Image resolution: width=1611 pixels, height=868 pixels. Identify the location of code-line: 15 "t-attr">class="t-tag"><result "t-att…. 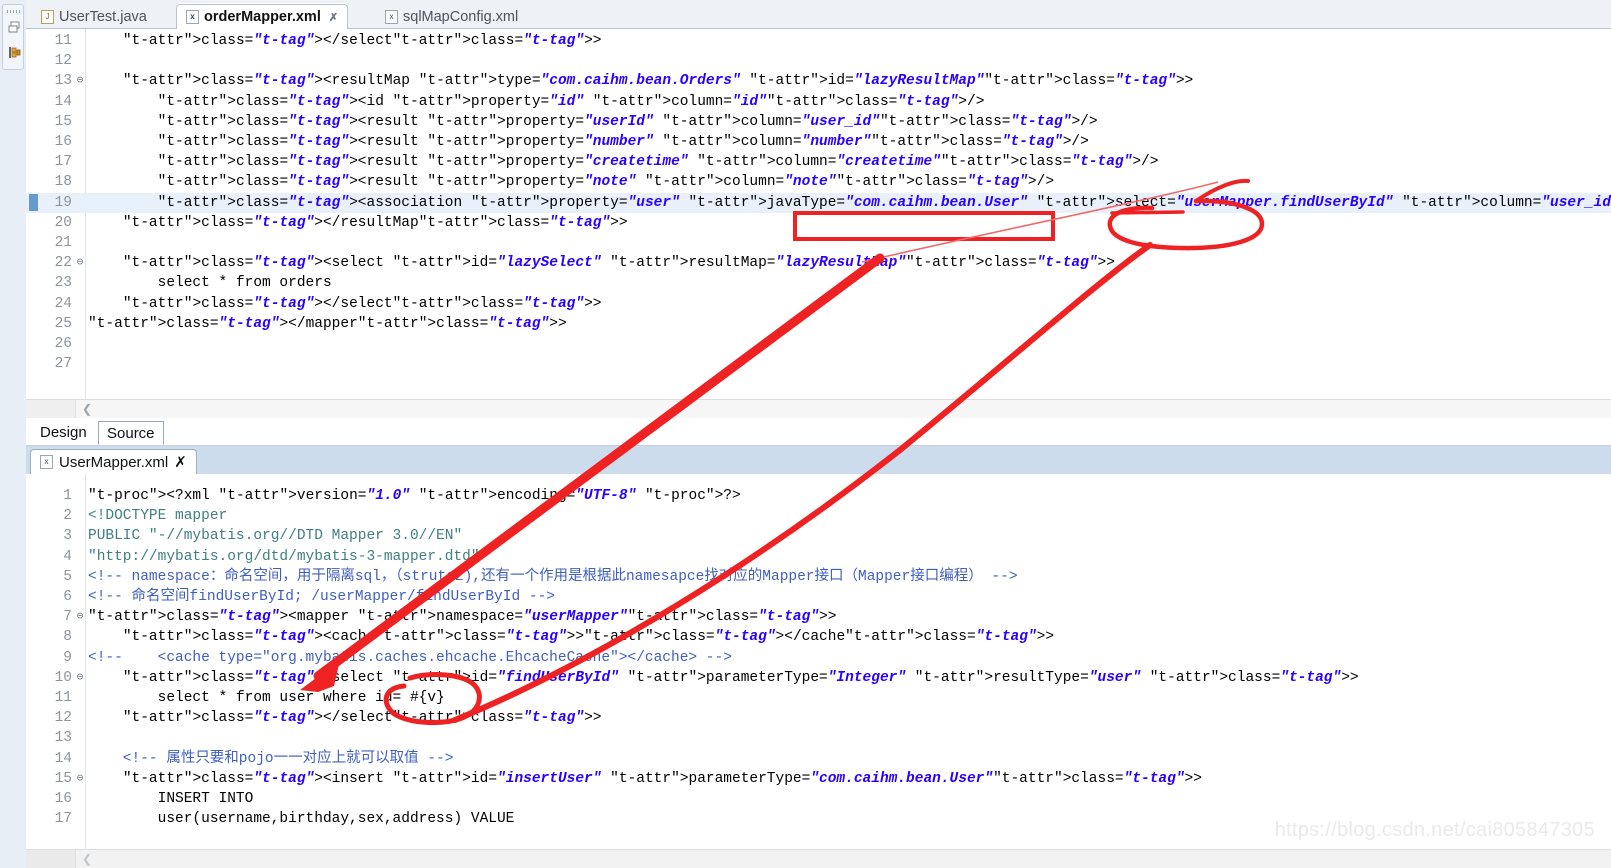
(818, 122).